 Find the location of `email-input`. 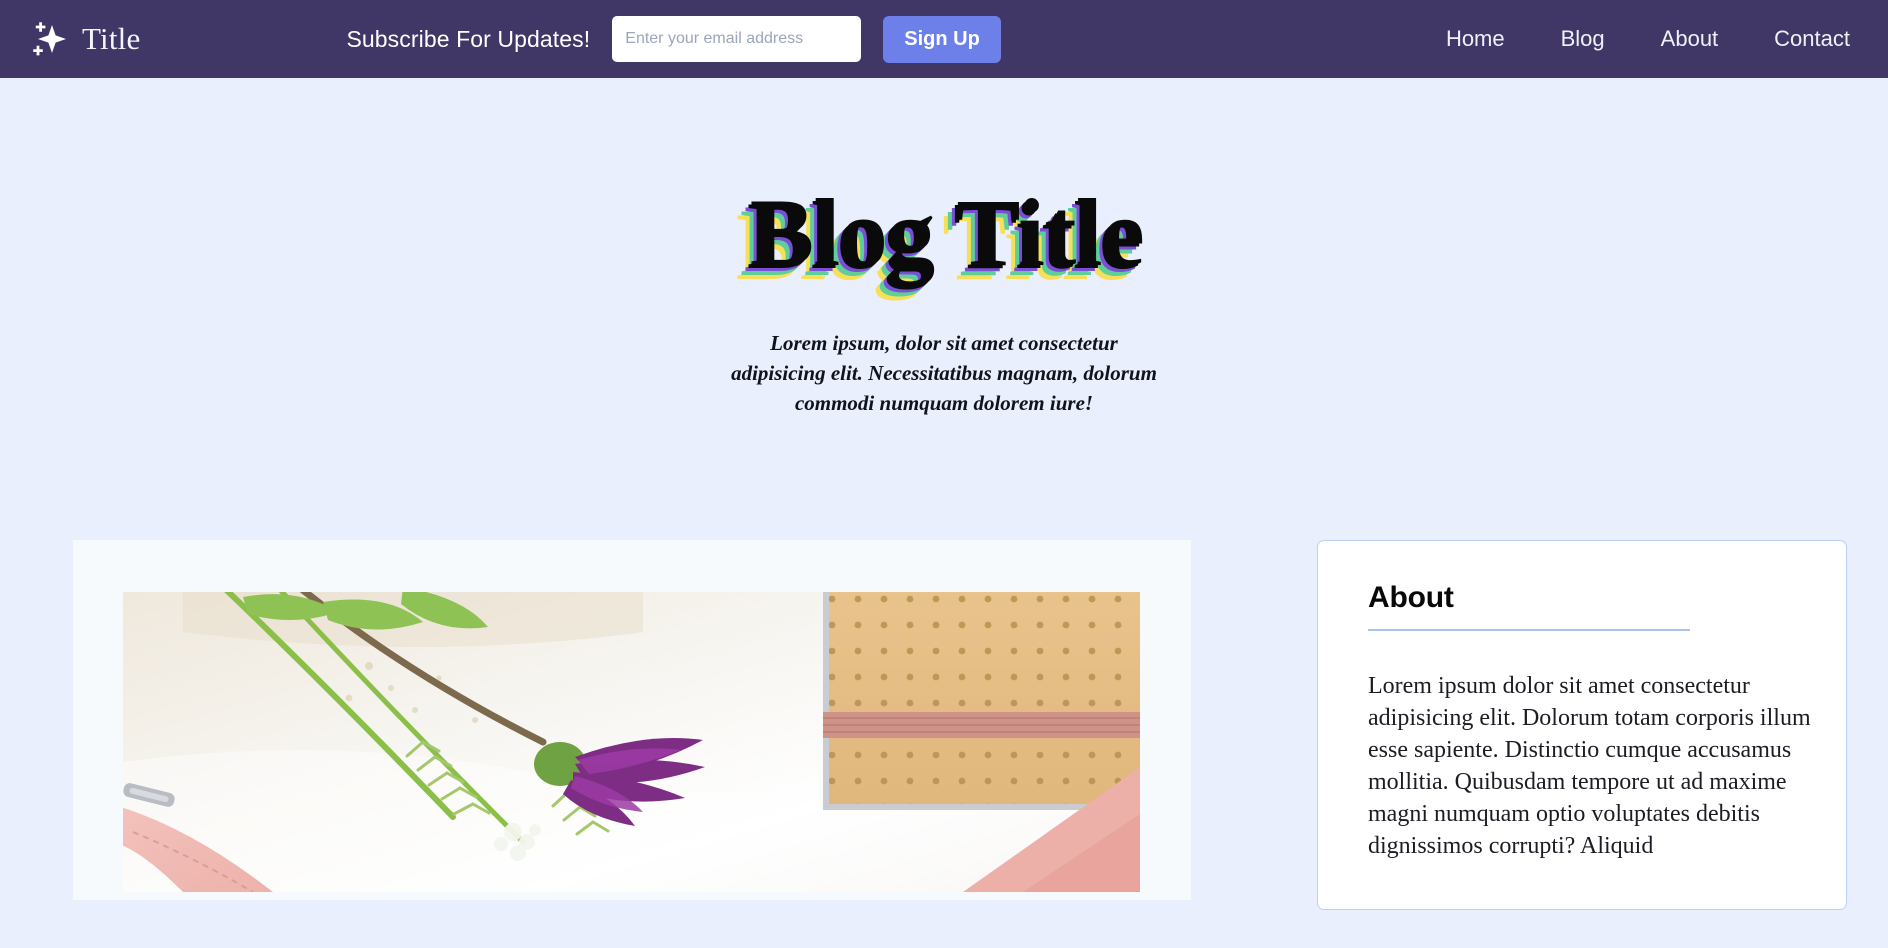

email-input is located at coordinates (737, 39).